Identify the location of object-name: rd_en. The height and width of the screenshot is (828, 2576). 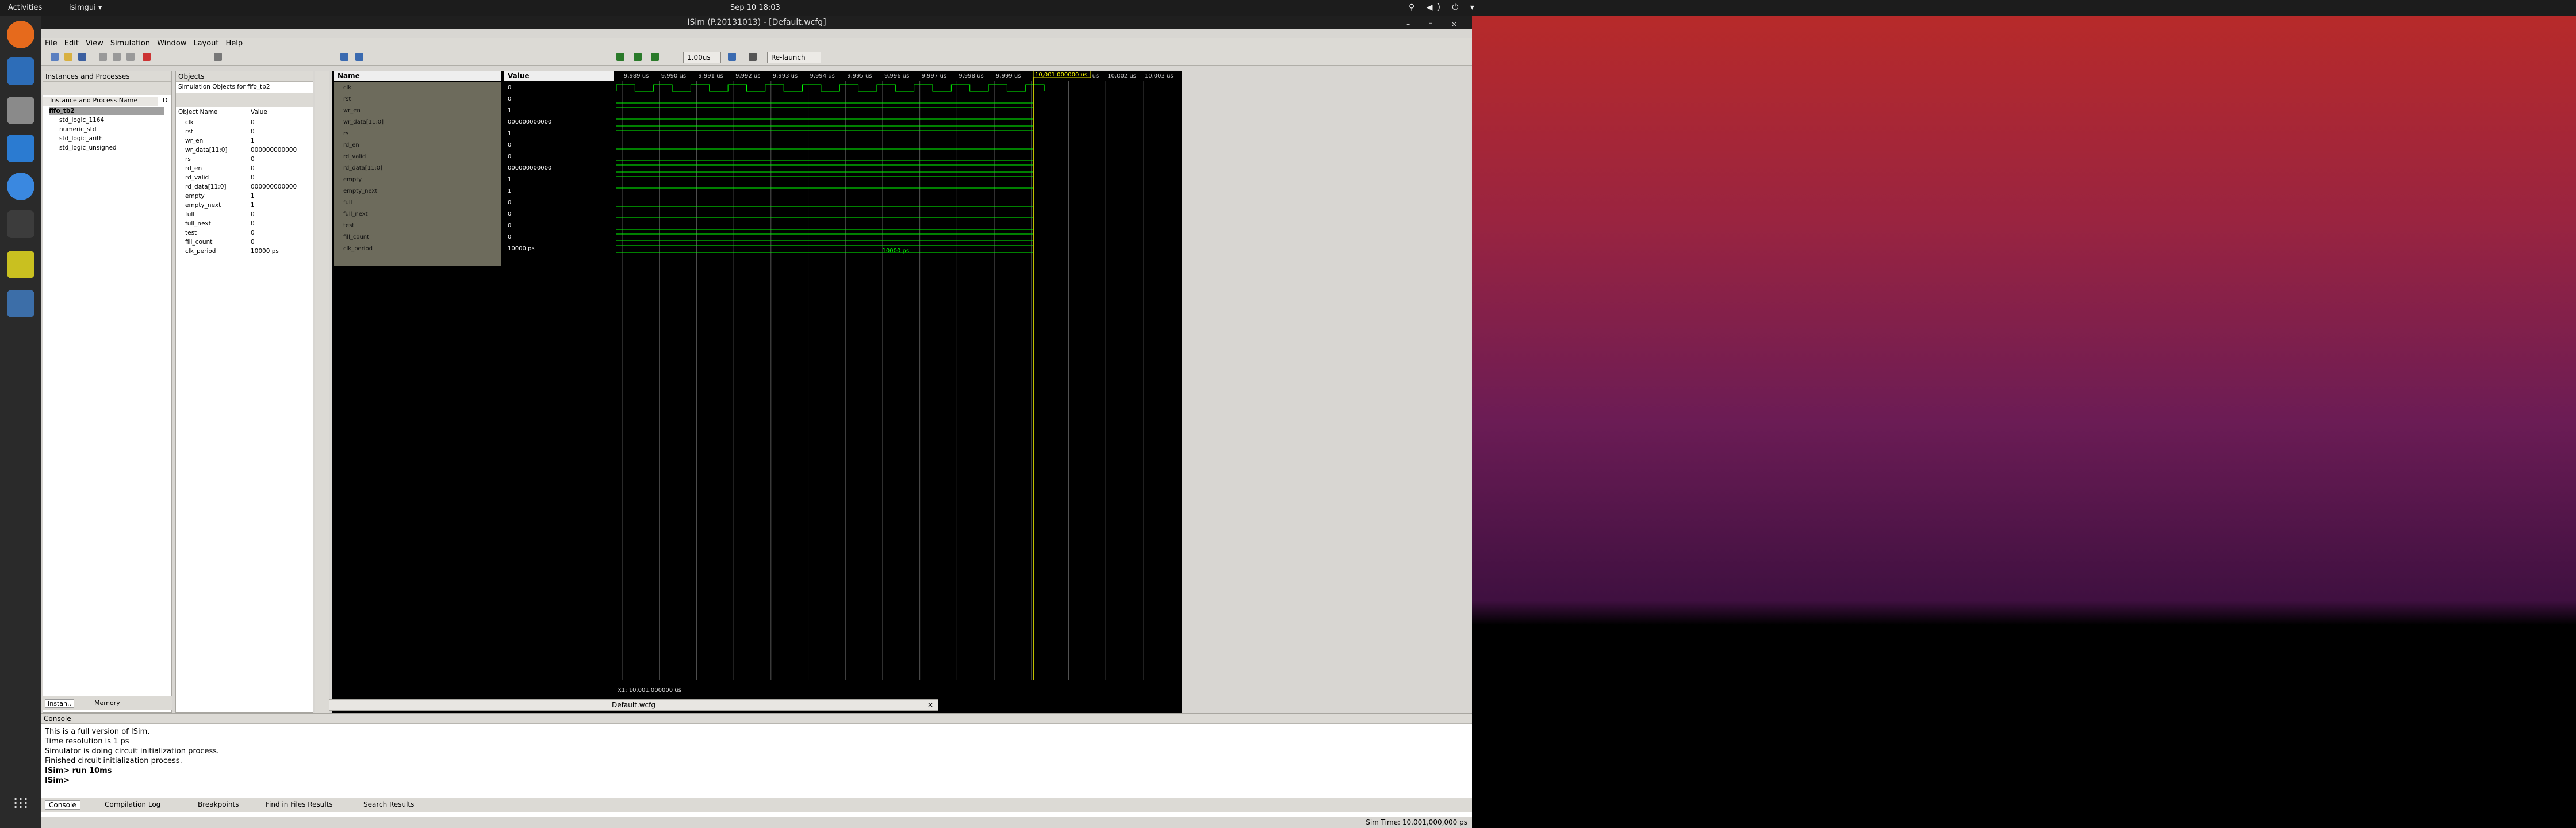
(193, 168).